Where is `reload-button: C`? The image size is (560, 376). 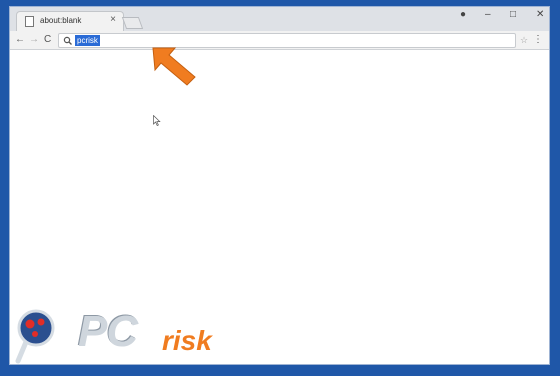
reload-button: C is located at coordinates (47, 40).